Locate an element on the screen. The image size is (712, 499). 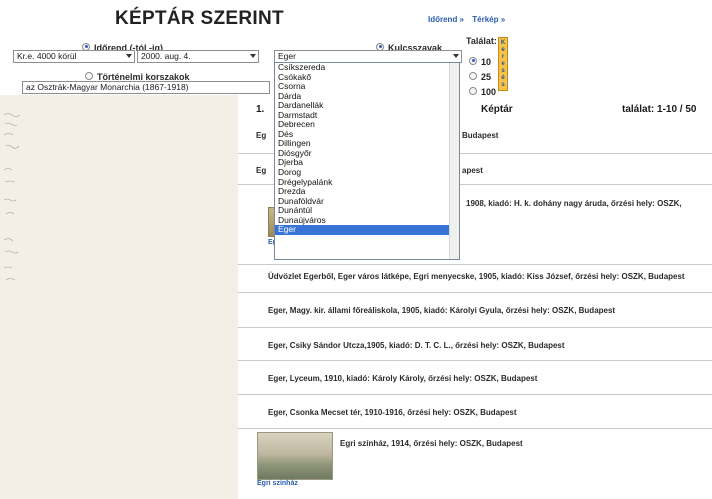
dropdown-option: Eger is located at coordinates (367, 230).